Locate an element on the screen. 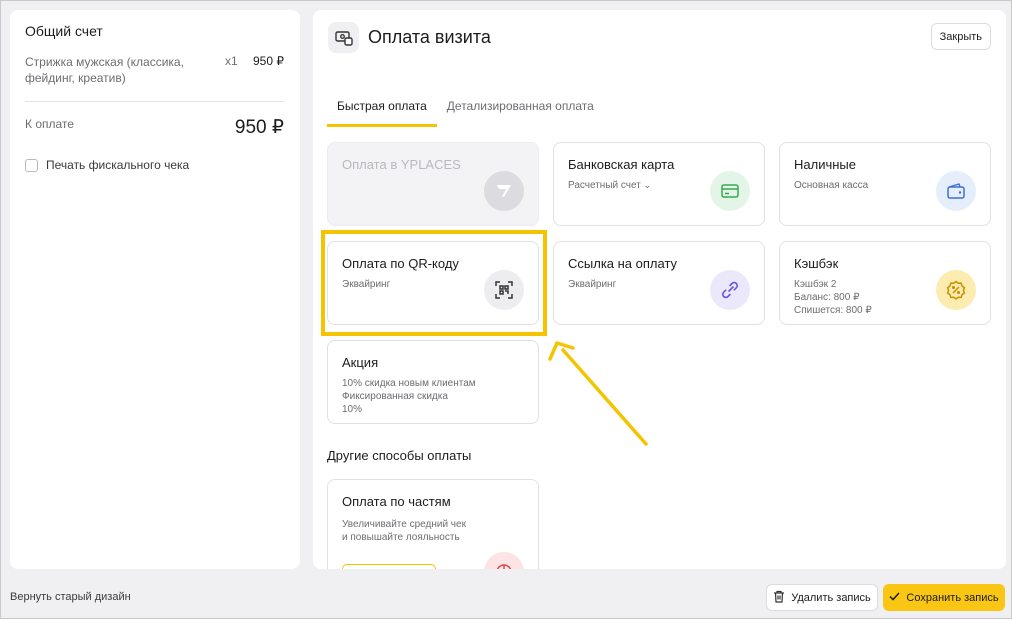 The width and height of the screenshot is (1012, 619). trash-icon is located at coordinates (779, 598).